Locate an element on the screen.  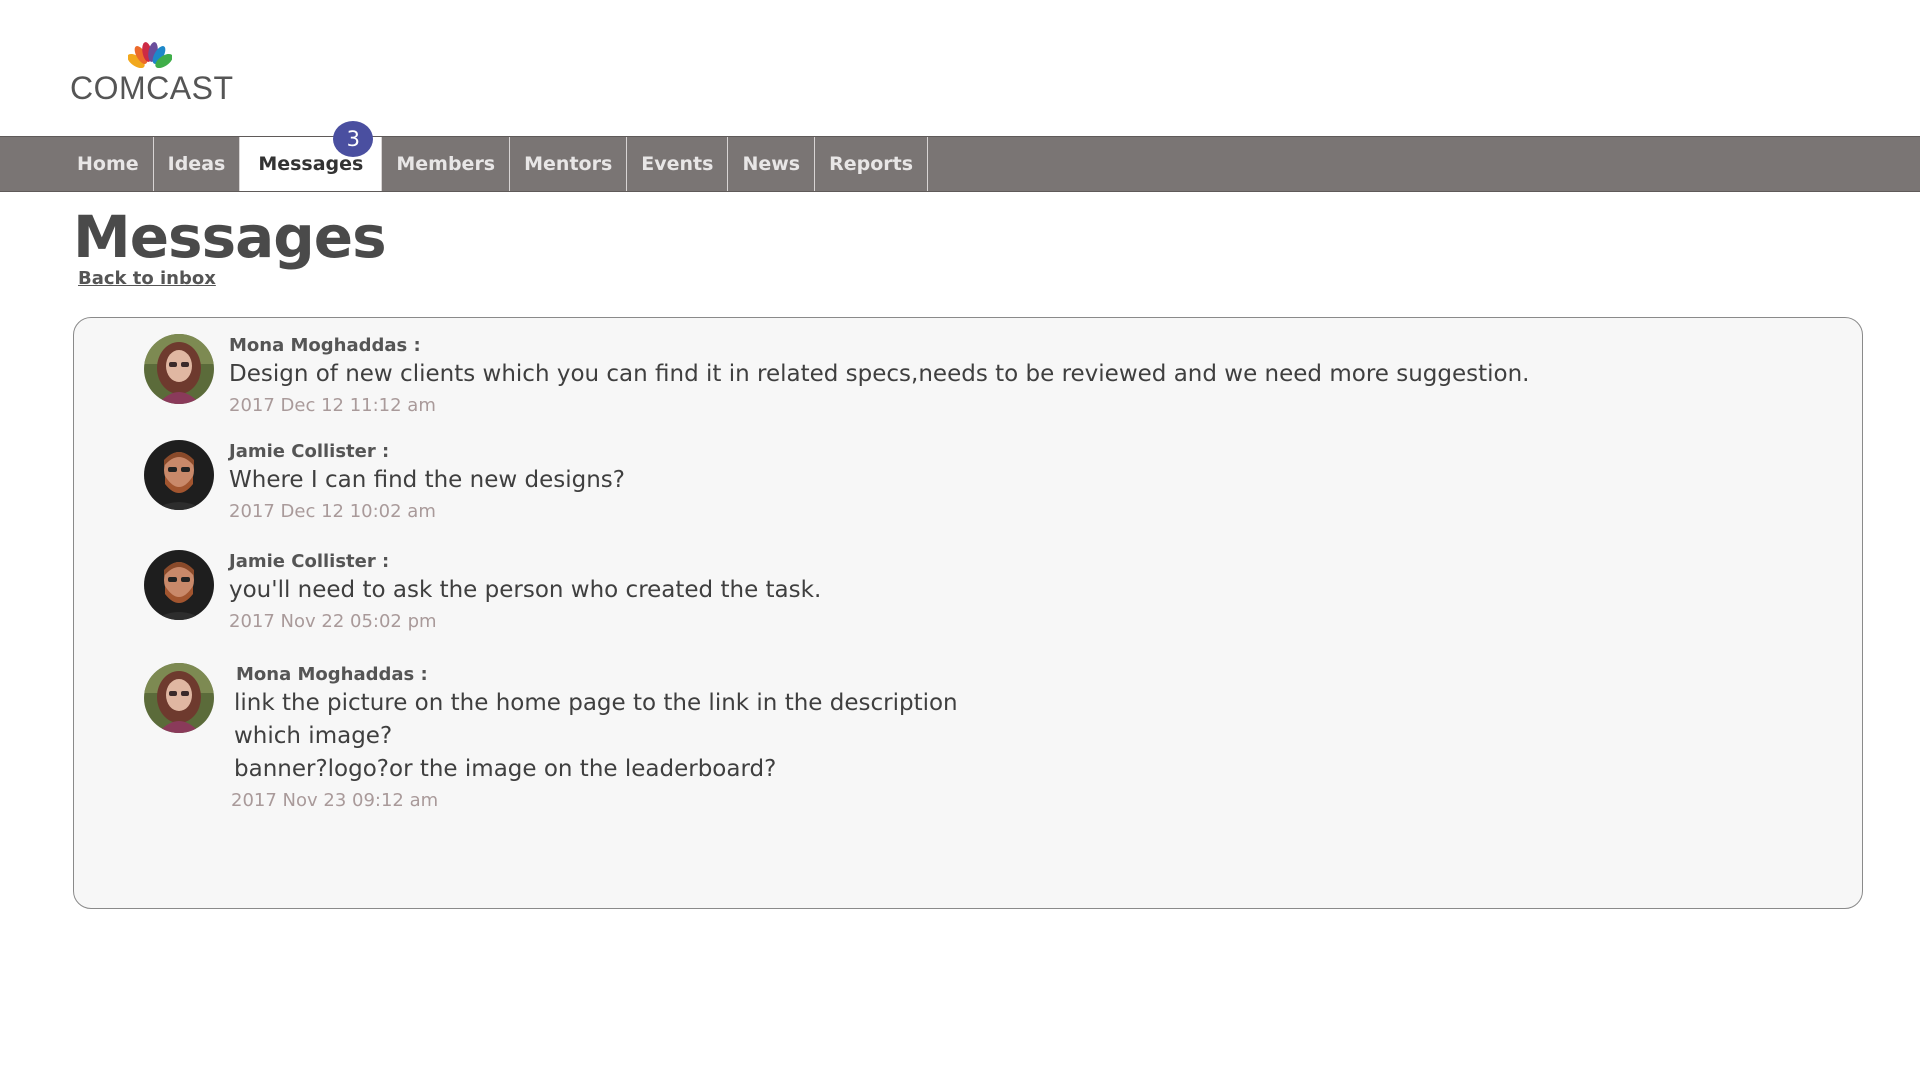
message-timestamp: 2017 Dec 12 10:02 am is located at coordinates (332, 511).